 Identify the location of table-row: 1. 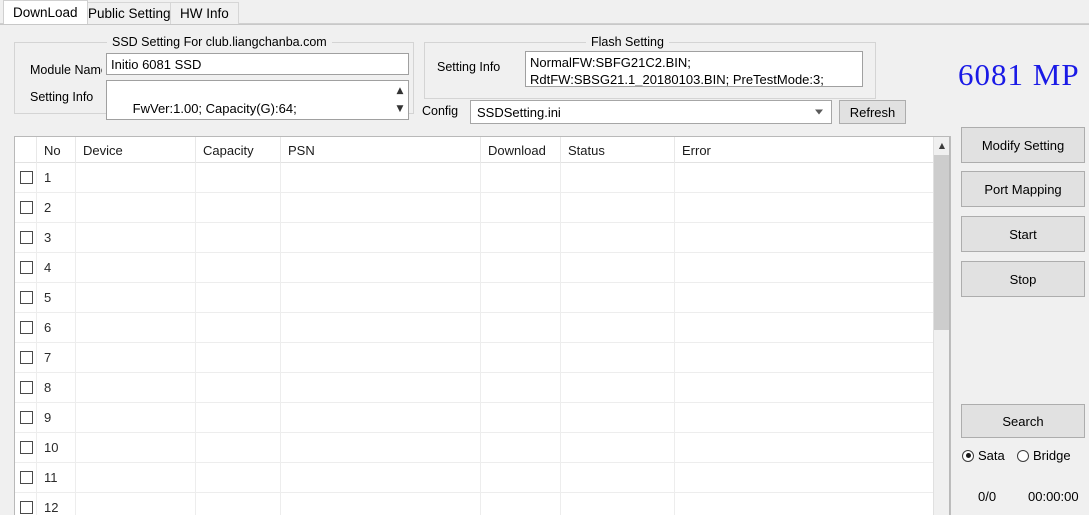
(475, 178).